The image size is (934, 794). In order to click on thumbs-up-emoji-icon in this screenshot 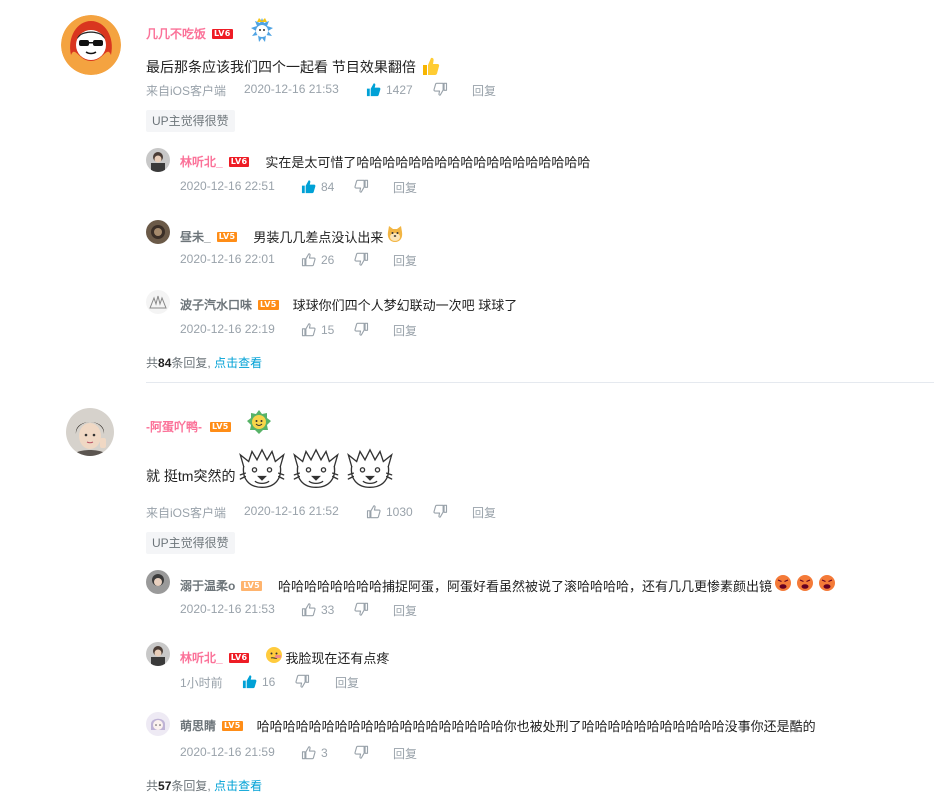, I will do `click(430, 67)`.